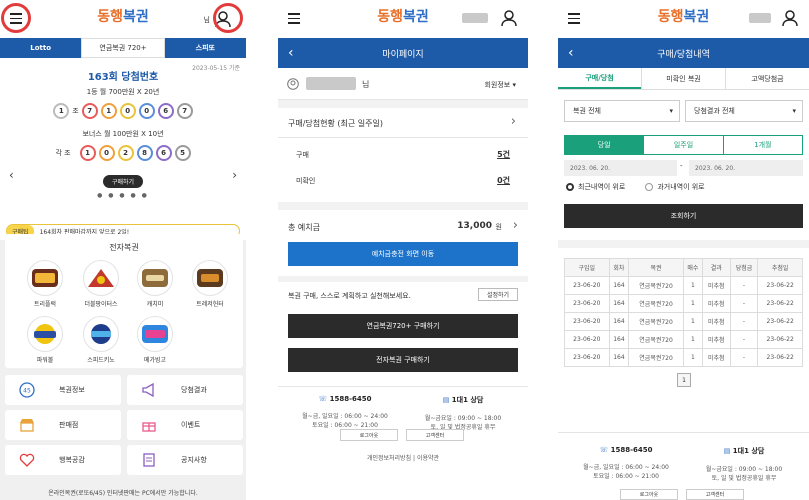 The width and height of the screenshot is (809, 500). What do you see at coordinates (182, 153) in the screenshot?
I see `number-ball: 5` at bounding box center [182, 153].